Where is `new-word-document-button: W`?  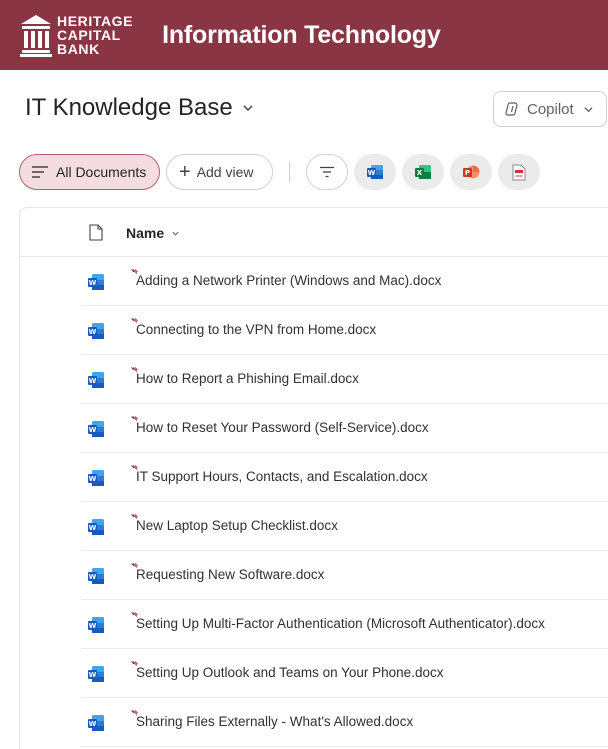 new-word-document-button: W is located at coordinates (375, 172).